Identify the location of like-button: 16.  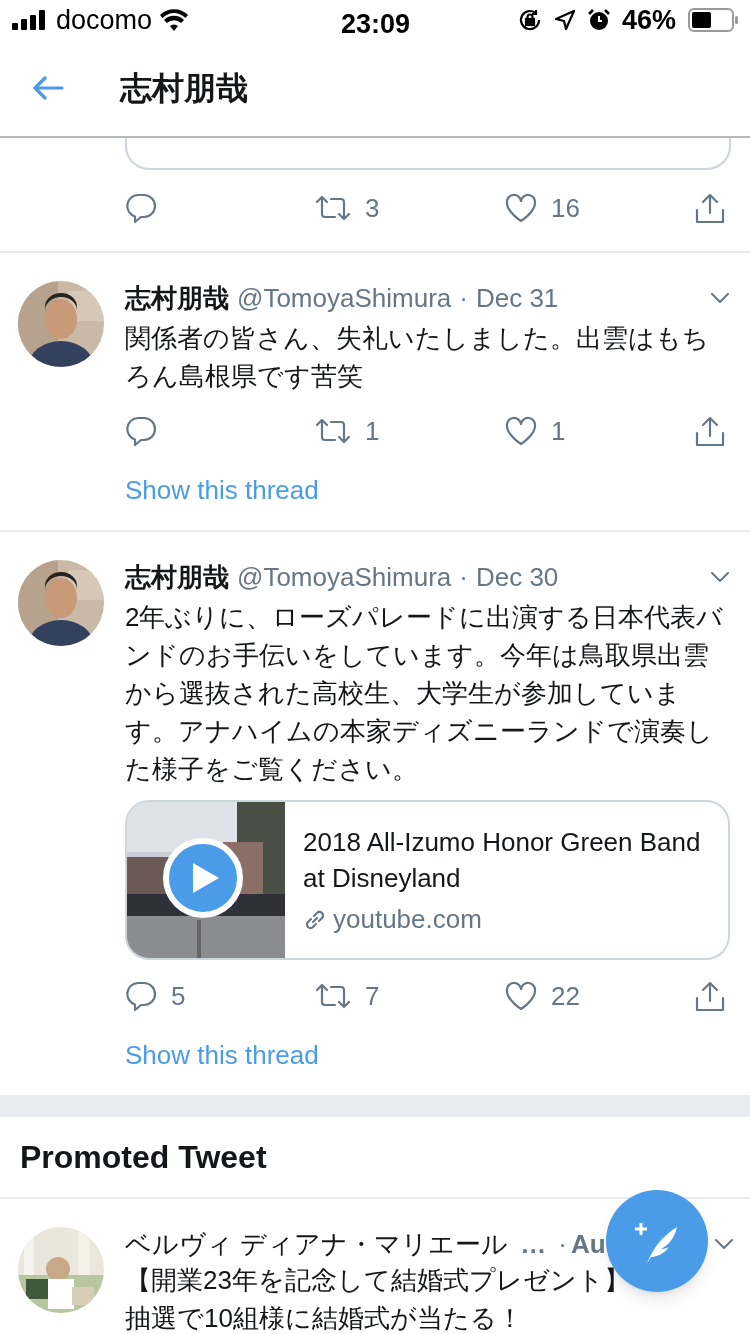
(600, 208).